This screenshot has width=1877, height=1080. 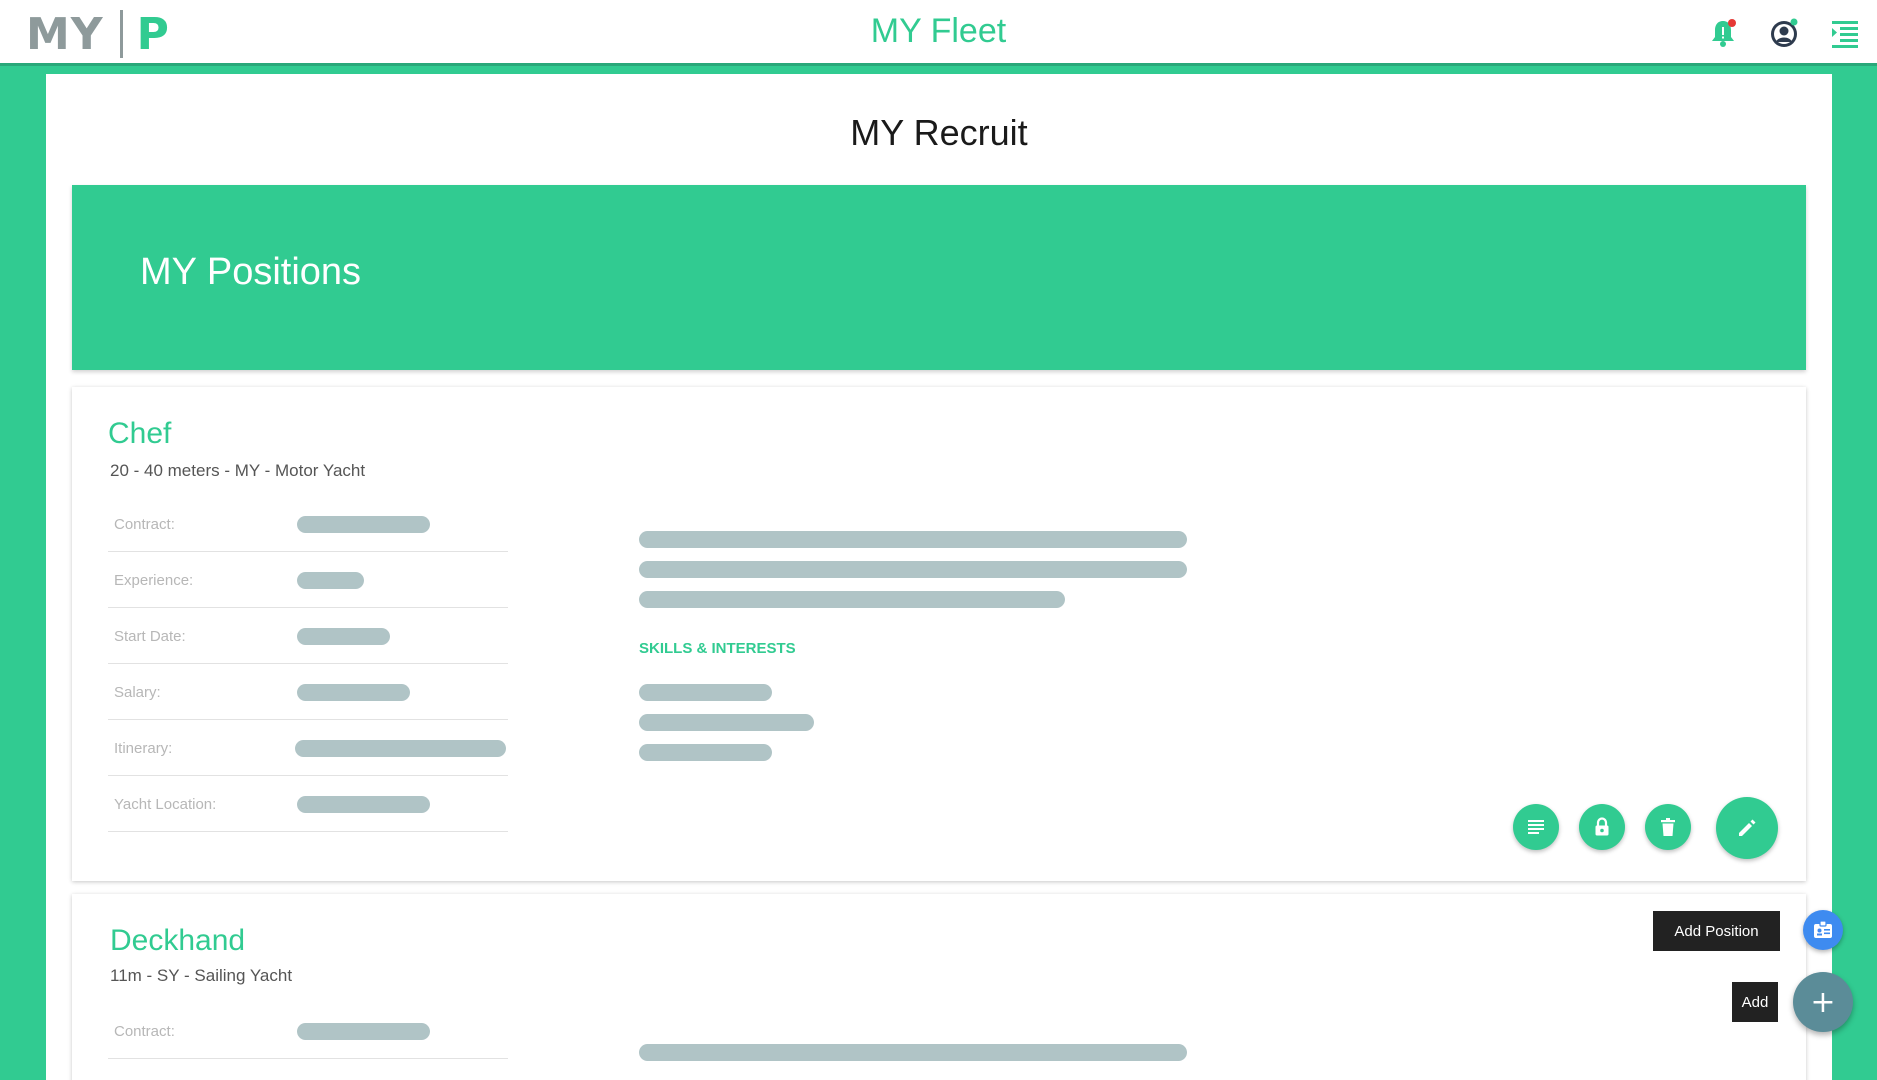 I want to click on add-button: +, so click(x=1823, y=1002).